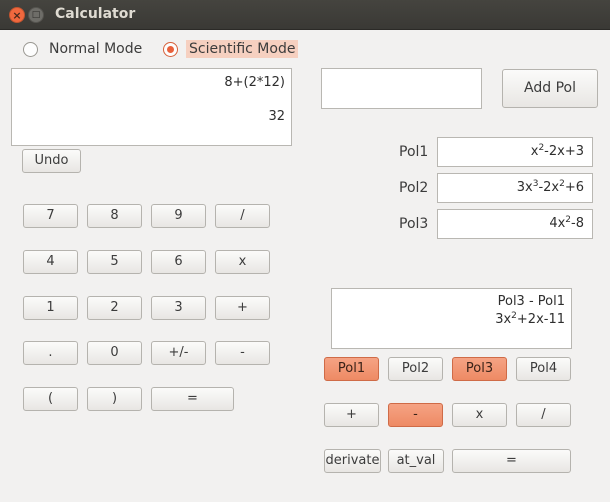  Describe the element at coordinates (114, 353) in the screenshot. I see `key-0-button: 0` at that location.